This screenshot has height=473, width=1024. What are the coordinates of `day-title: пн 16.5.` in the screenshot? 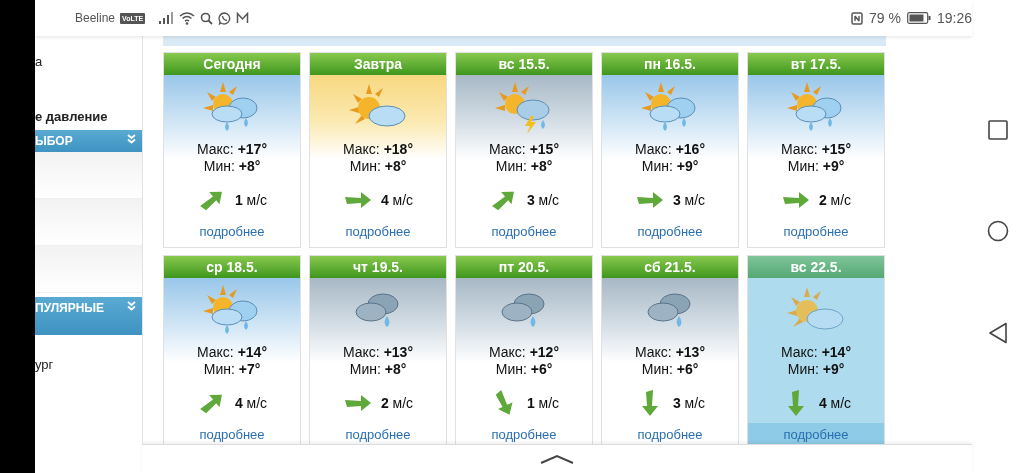 It's located at (670, 64).